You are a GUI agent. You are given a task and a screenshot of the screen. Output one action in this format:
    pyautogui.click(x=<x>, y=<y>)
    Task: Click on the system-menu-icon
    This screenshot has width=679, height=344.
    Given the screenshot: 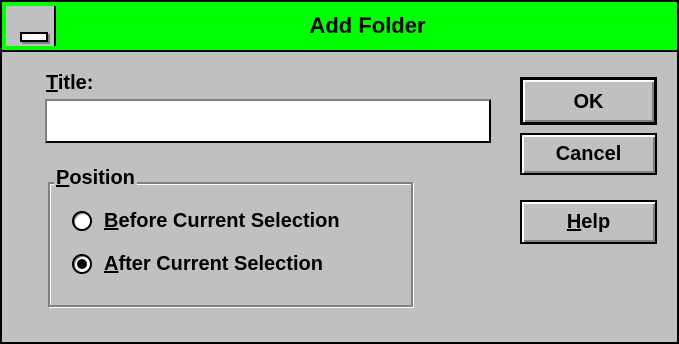 What is the action you would take?
    pyautogui.click(x=34, y=37)
    